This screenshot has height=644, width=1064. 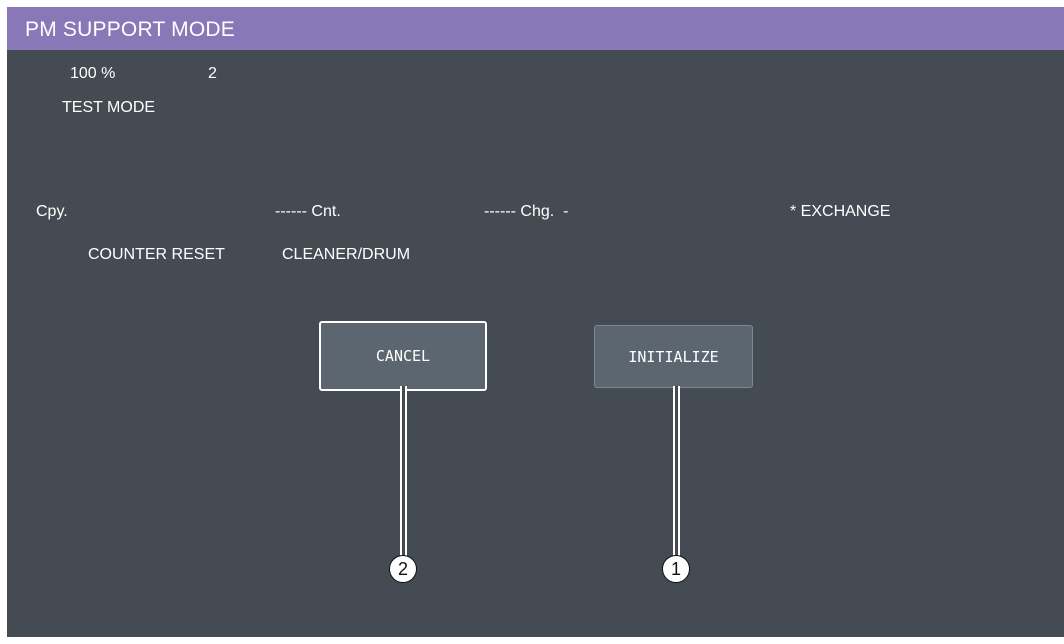 What do you see at coordinates (676, 569) in the screenshot?
I see `initialize-callout-marker: 1` at bounding box center [676, 569].